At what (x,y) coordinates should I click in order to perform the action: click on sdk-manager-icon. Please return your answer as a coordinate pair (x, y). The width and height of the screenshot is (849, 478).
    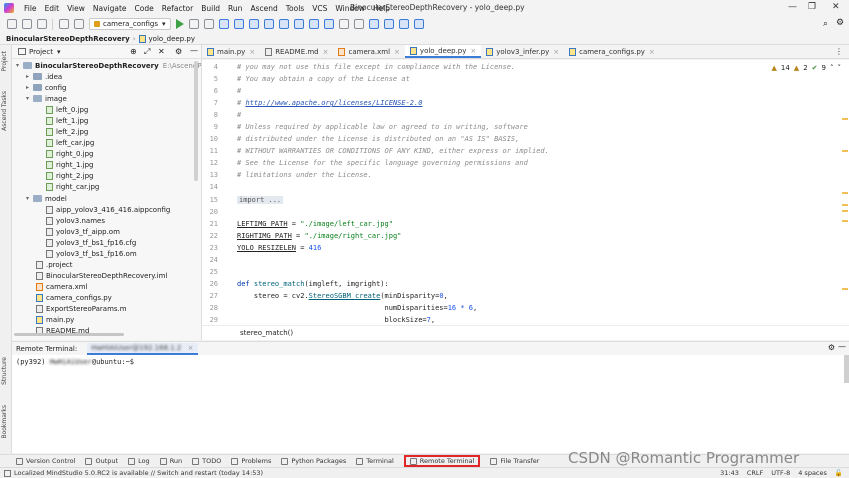
    Looking at the image, I should click on (374, 24).